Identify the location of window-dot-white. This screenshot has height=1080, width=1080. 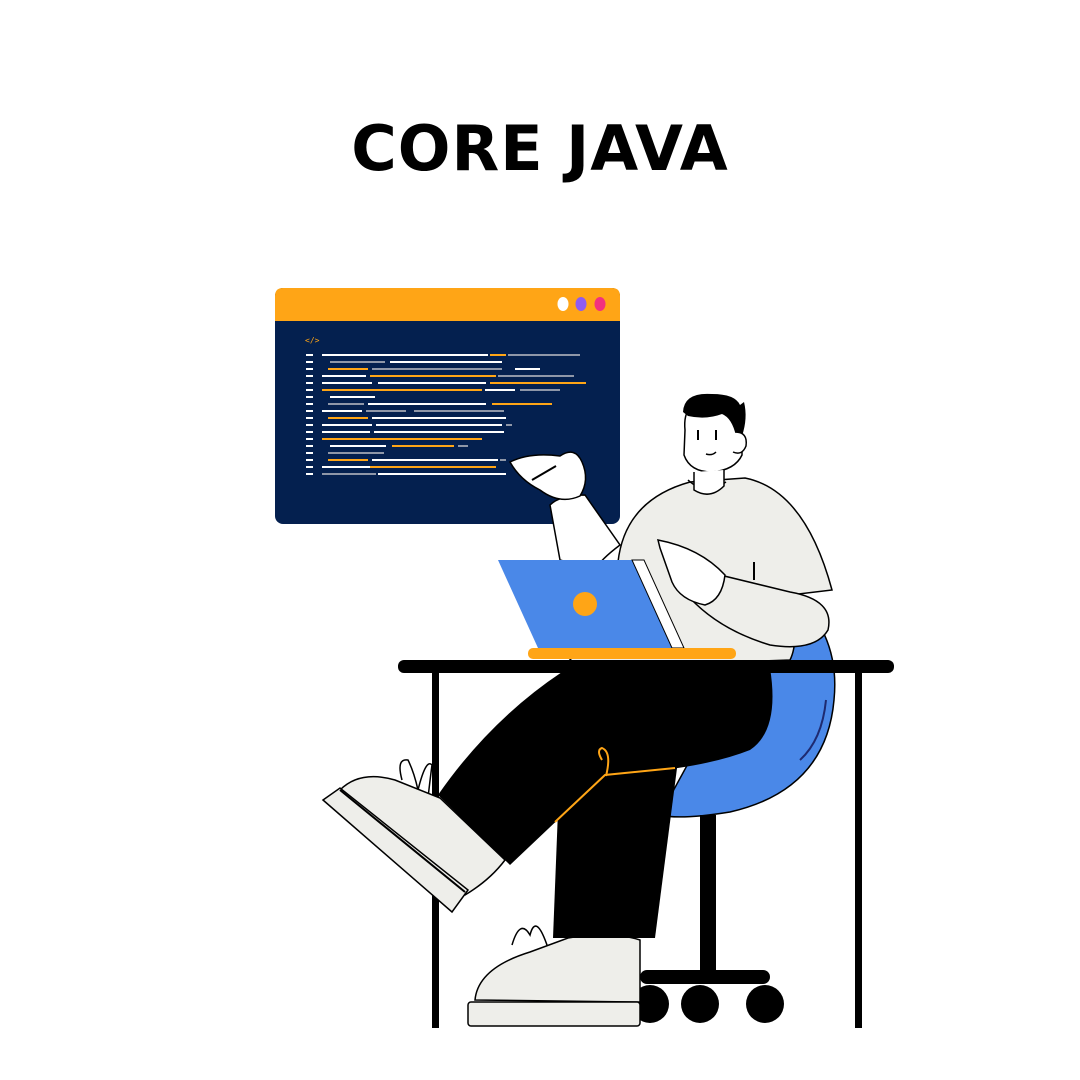
(563, 304).